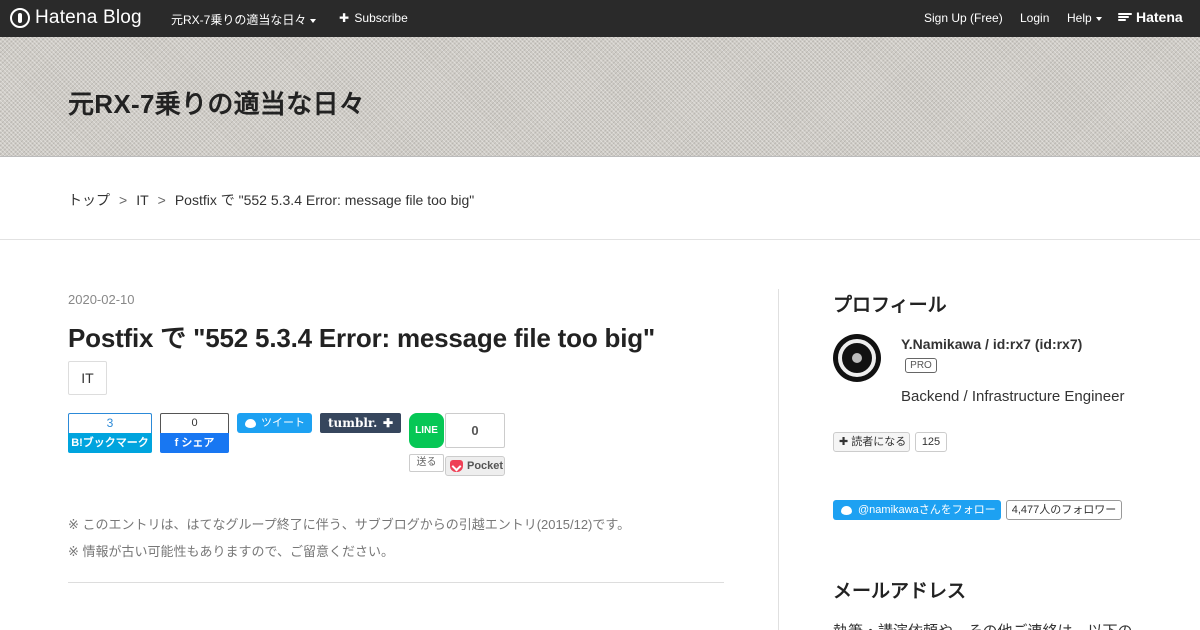 The image size is (1200, 630). I want to click on entry-note: ※ 情報が古い可能性もありますので、ご留意ください。, so click(231, 551).